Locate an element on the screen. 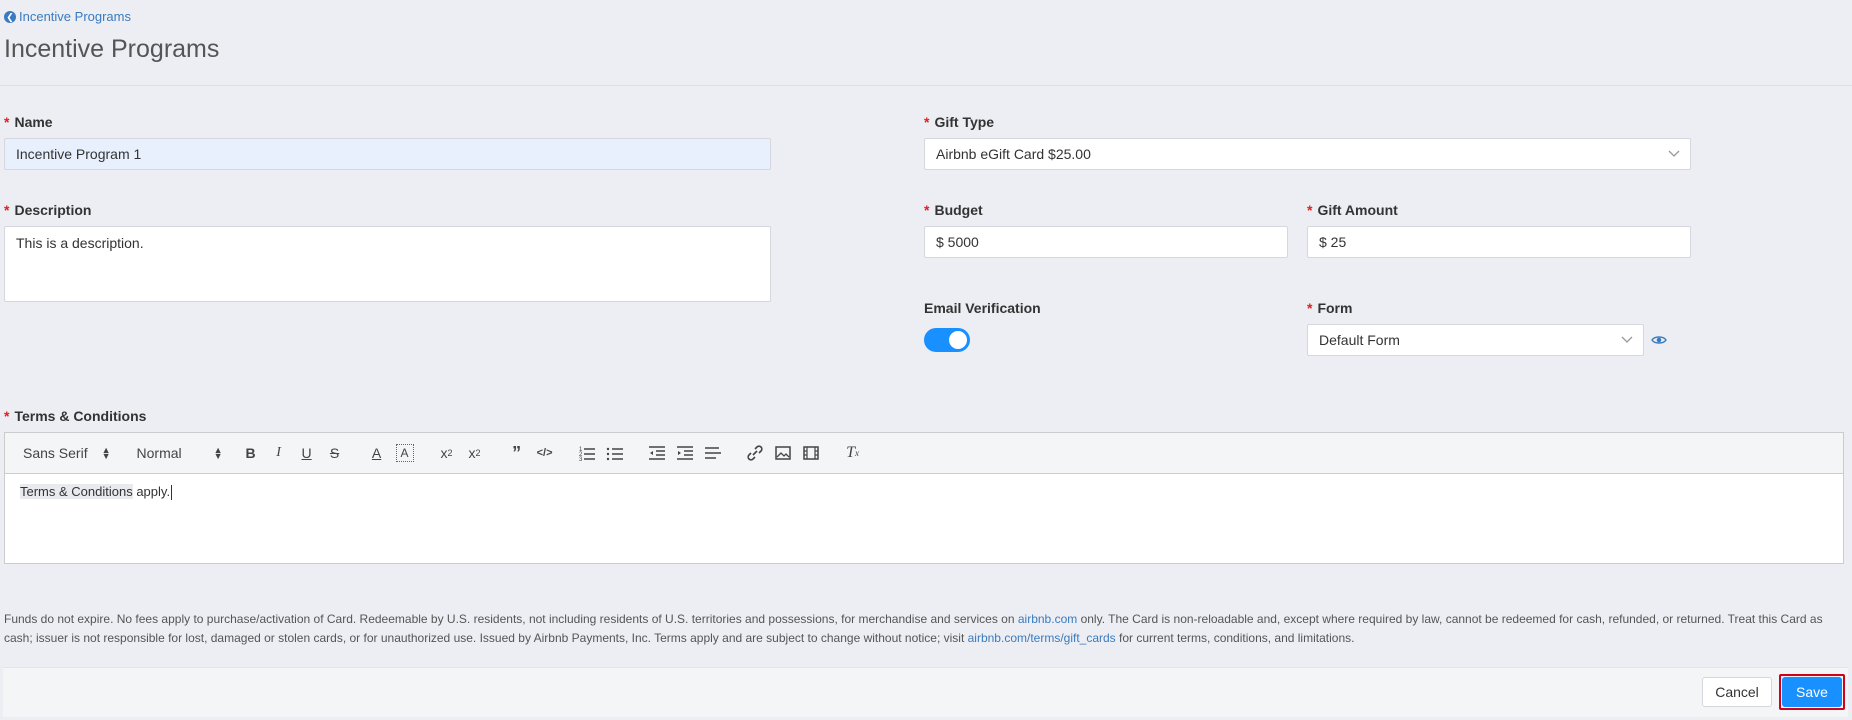 The image size is (1852, 720). cancel-button: Cancel is located at coordinates (1737, 692).